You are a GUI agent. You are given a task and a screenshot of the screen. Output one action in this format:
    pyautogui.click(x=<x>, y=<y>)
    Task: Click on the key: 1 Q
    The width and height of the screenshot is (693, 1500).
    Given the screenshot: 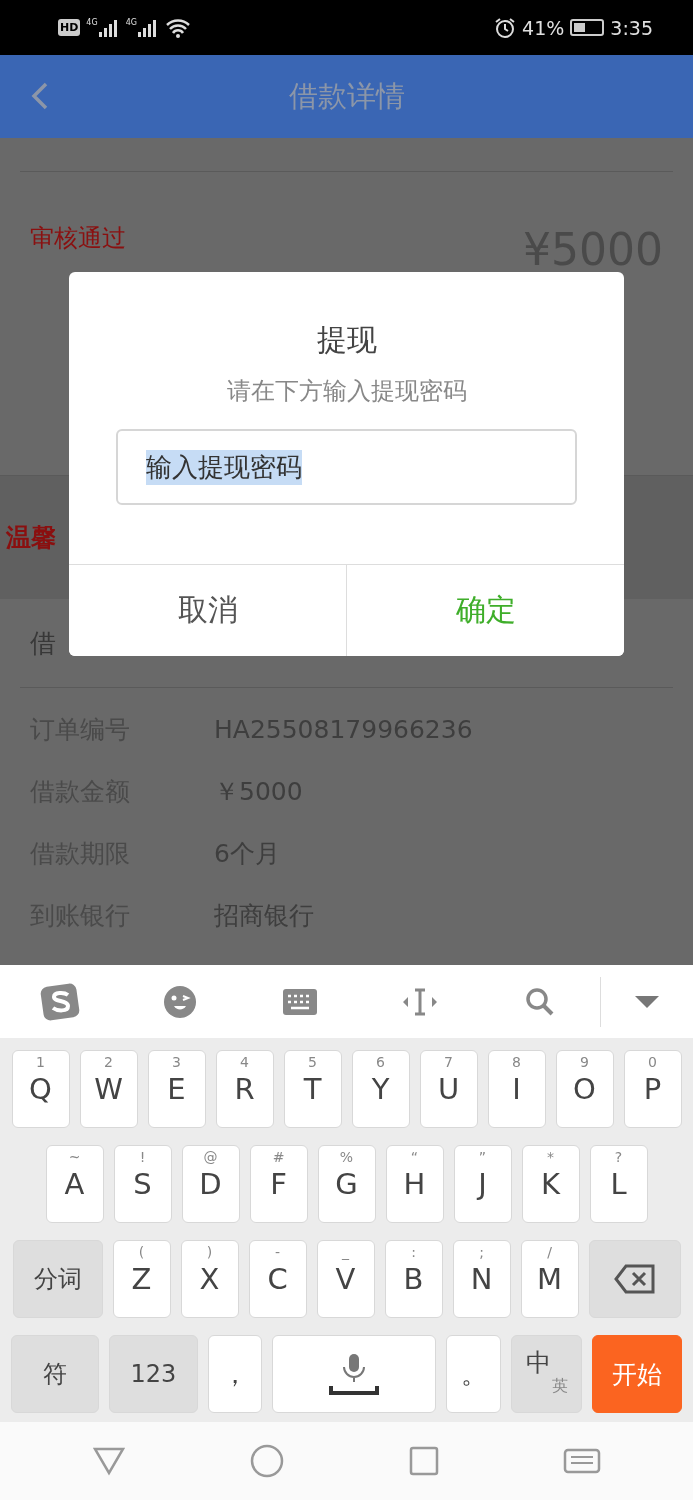 What is the action you would take?
    pyautogui.click(x=40, y=1089)
    